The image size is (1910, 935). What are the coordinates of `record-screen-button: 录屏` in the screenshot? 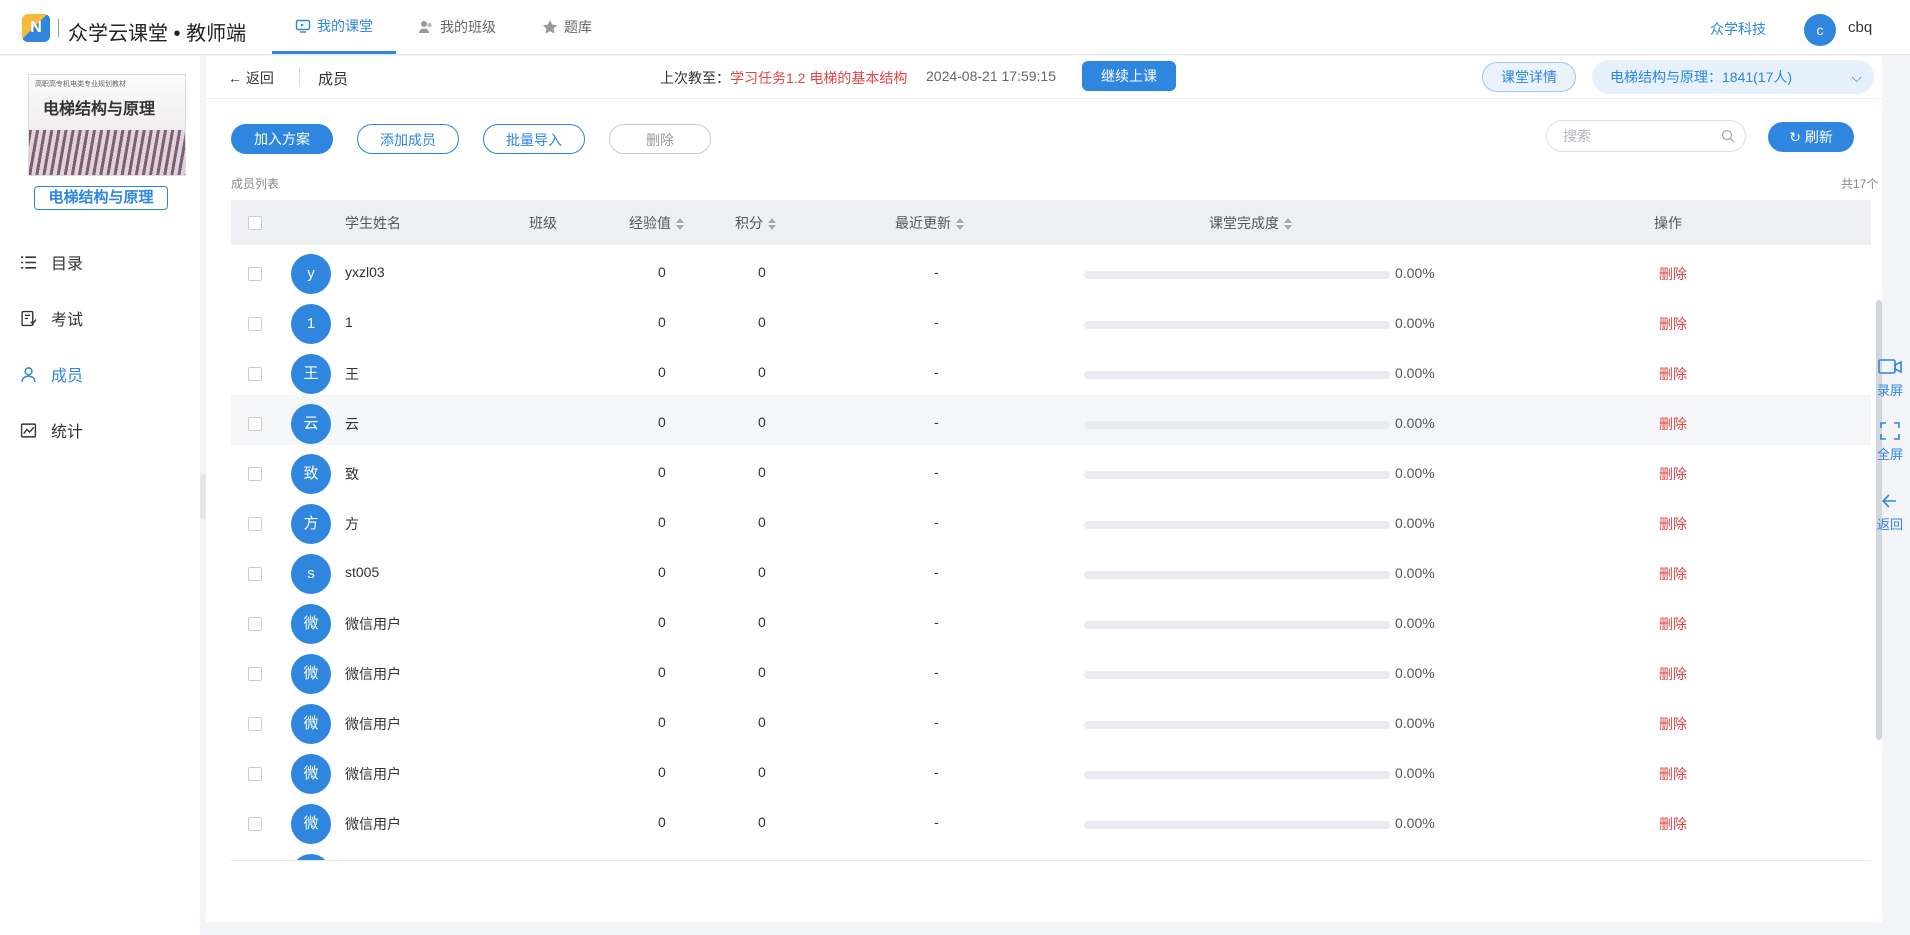 It's located at (1890, 377).